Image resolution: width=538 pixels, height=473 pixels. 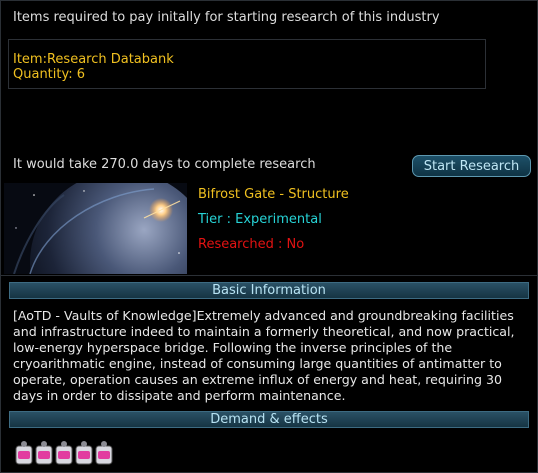 I want to click on industry-title: Bifrost Gate - Structure, so click(x=273, y=194).